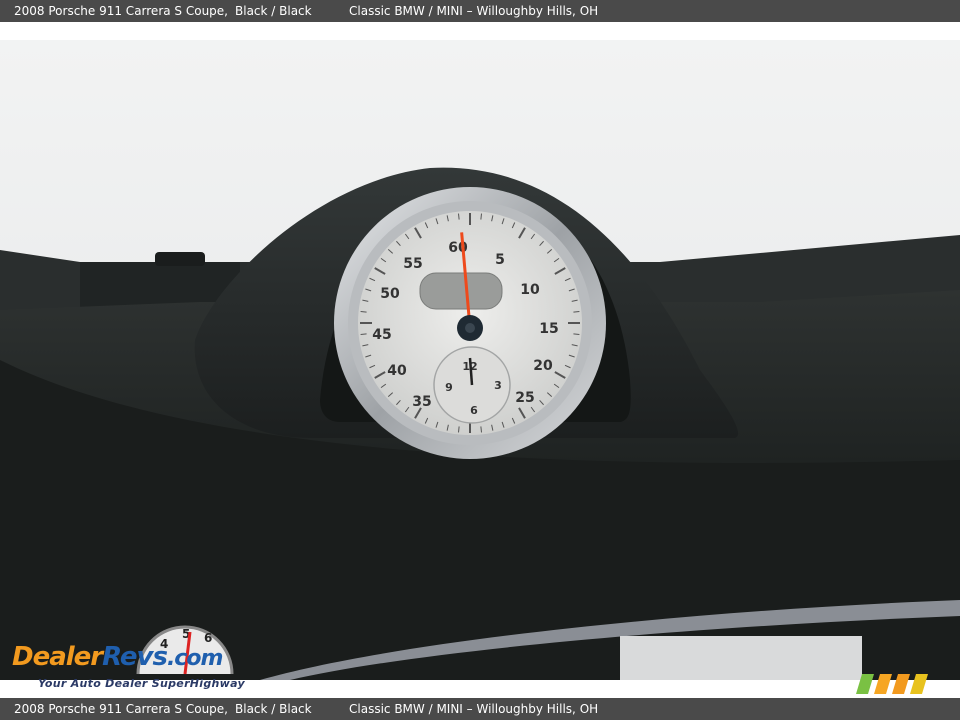 This screenshot has width=960, height=720. Describe the element at coordinates (548, 329) in the screenshot. I see `minute-label-15: 15` at that location.